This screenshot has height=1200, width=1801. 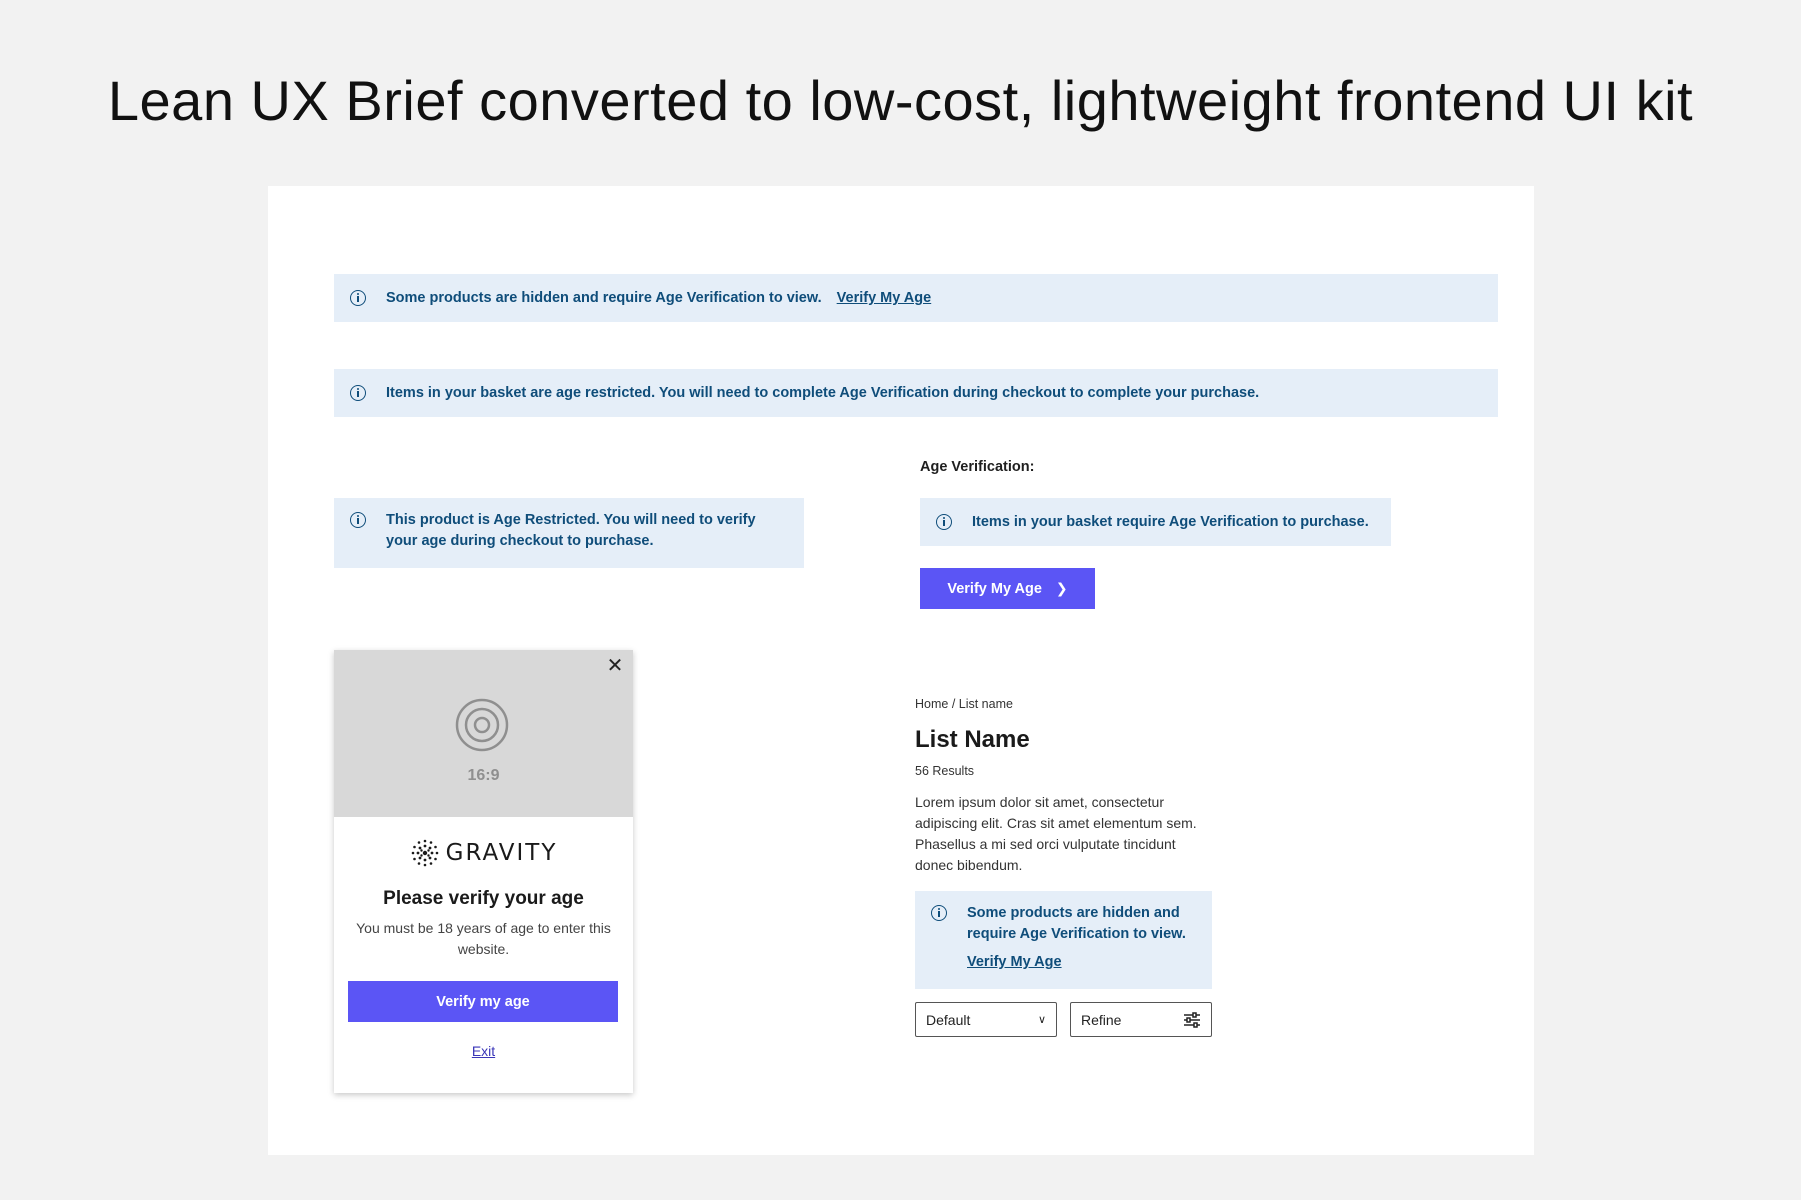 I want to click on sort-selected-value: Default, so click(x=948, y=1019).